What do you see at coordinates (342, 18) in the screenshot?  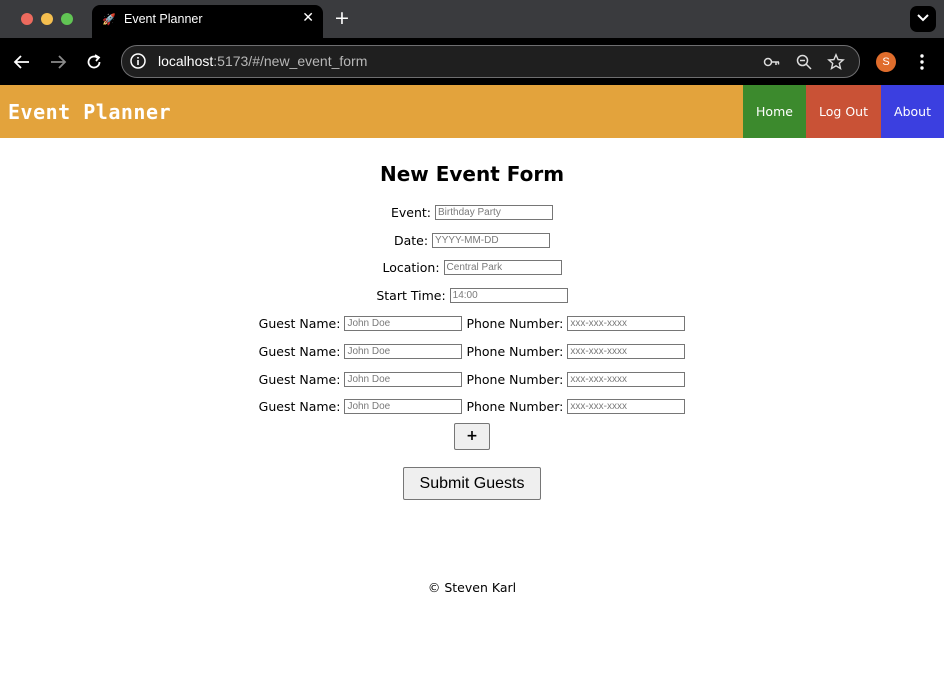 I see `new-tab-button: +` at bounding box center [342, 18].